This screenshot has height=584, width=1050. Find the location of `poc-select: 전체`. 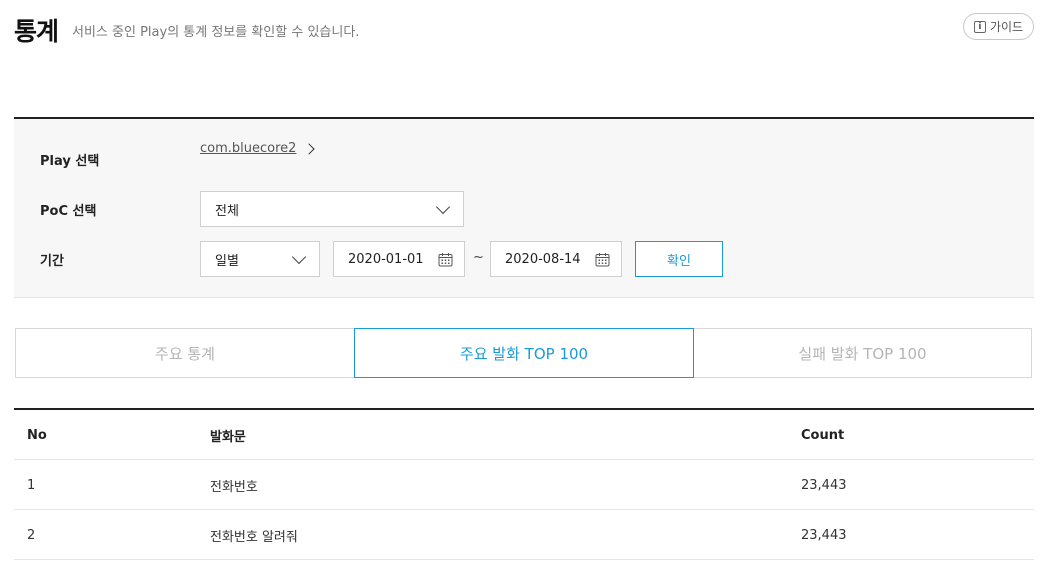

poc-select: 전체 is located at coordinates (332, 209).